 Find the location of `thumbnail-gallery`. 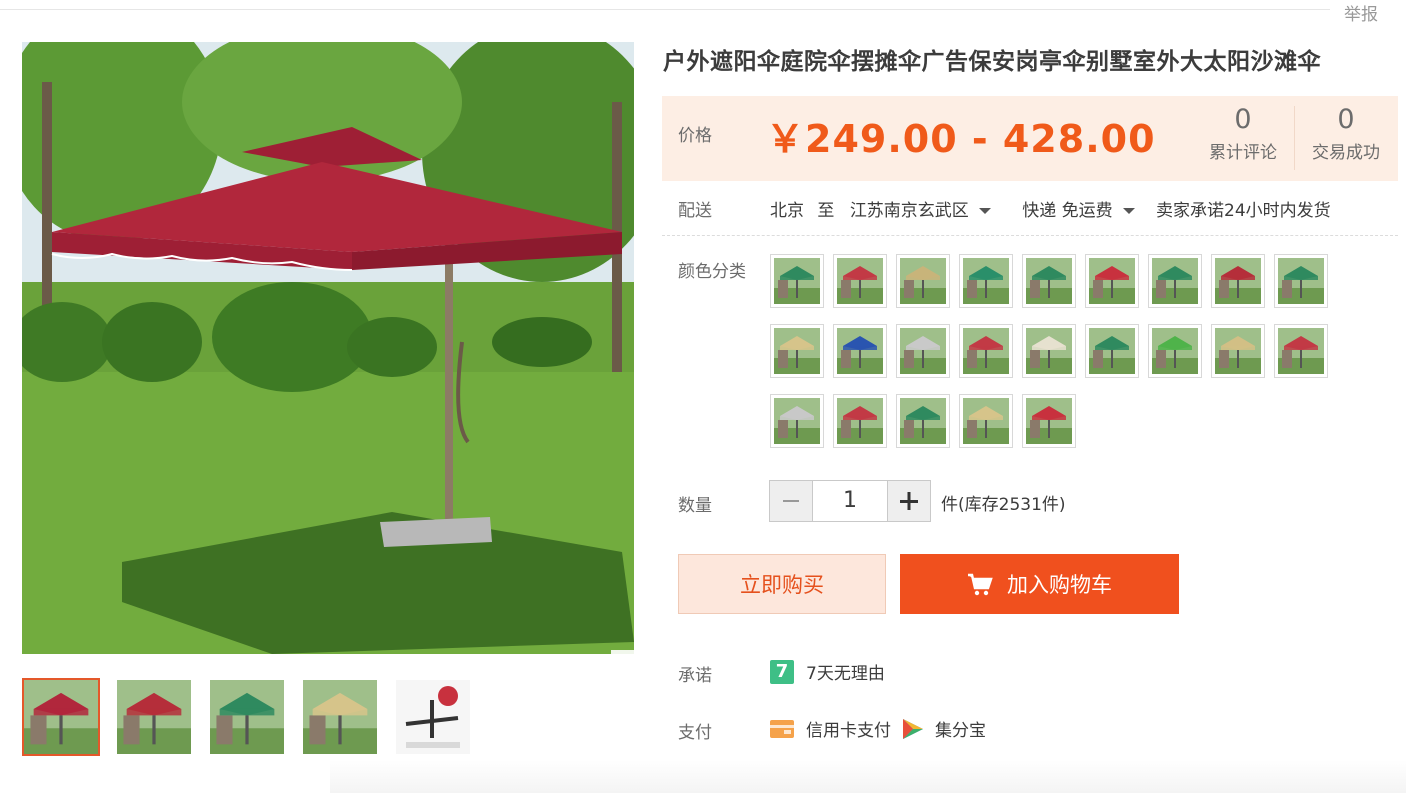

thumbnail-gallery is located at coordinates (247, 717).